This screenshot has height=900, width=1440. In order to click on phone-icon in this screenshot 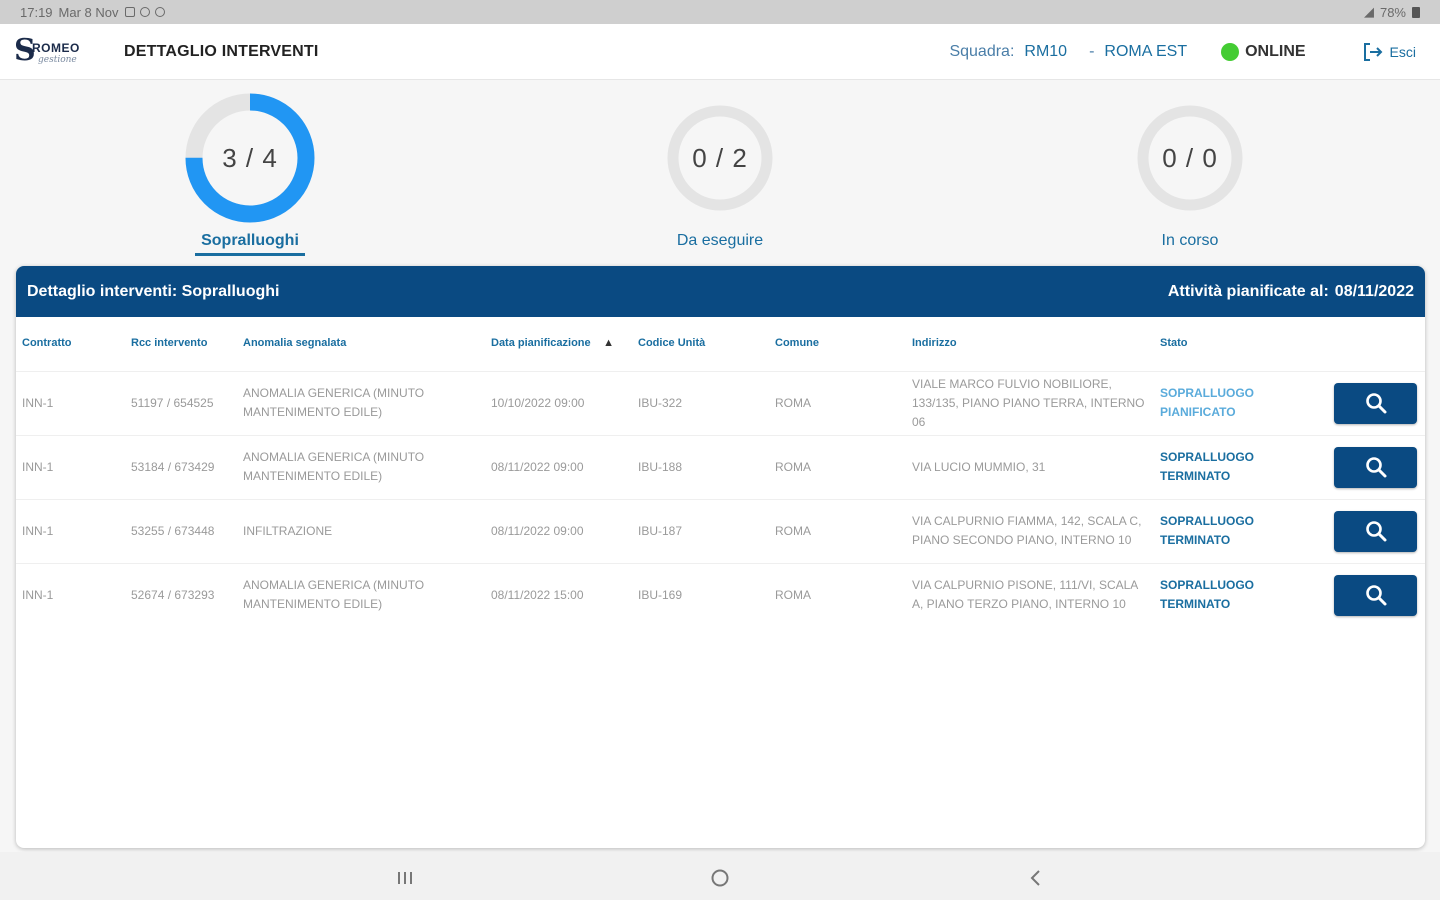, I will do `click(144, 12)`.